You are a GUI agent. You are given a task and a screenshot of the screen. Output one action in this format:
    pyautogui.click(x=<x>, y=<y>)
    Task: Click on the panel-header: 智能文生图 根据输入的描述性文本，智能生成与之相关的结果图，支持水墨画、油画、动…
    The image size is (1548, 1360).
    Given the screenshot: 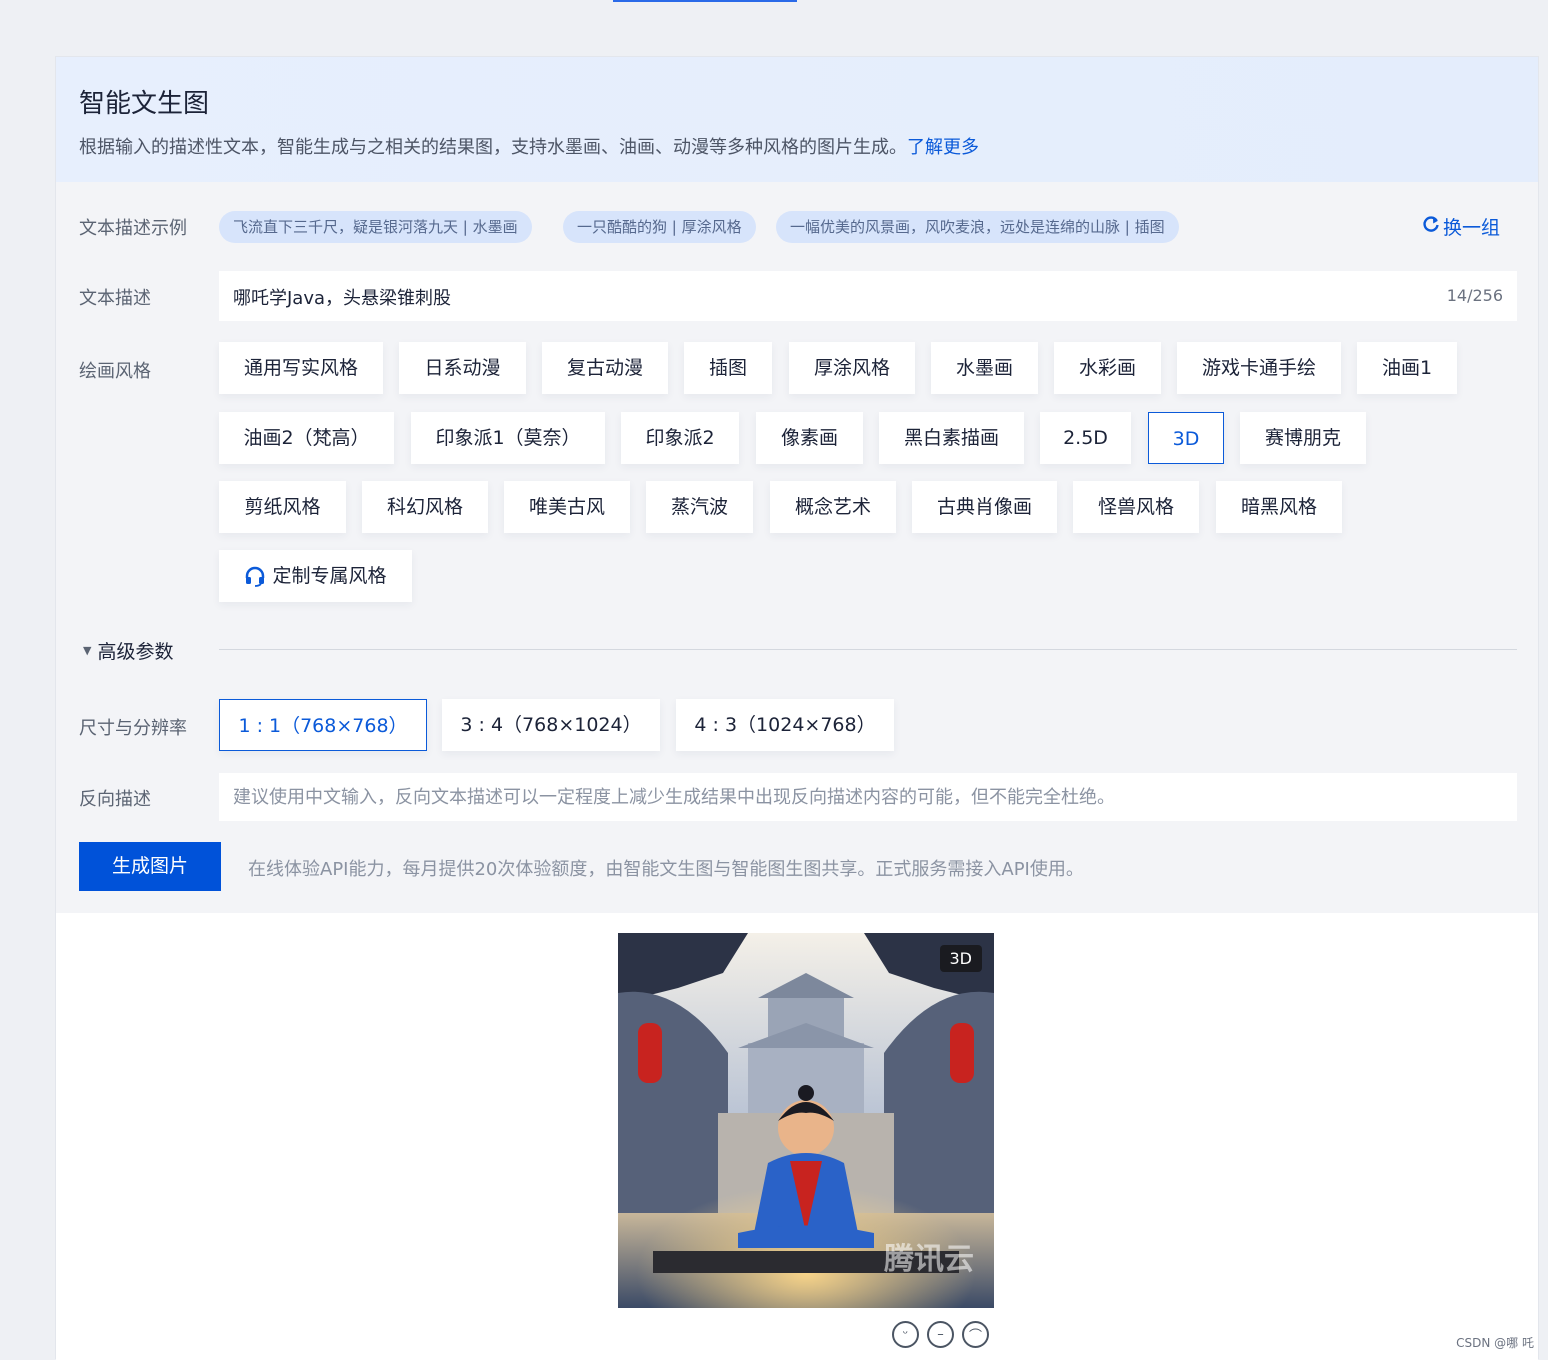 What is the action you would take?
    pyautogui.click(x=797, y=119)
    